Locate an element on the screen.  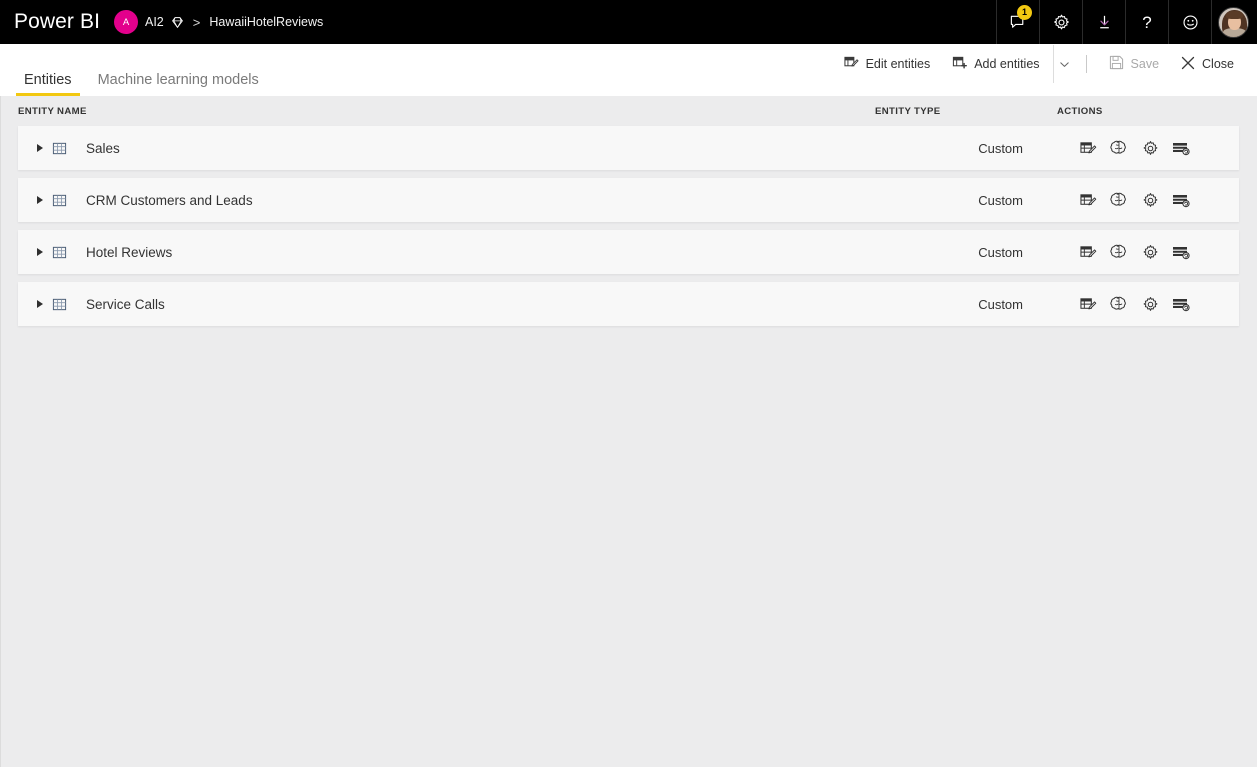
entity-name-label: CRM Customers and Leads is located at coordinates (169, 200).